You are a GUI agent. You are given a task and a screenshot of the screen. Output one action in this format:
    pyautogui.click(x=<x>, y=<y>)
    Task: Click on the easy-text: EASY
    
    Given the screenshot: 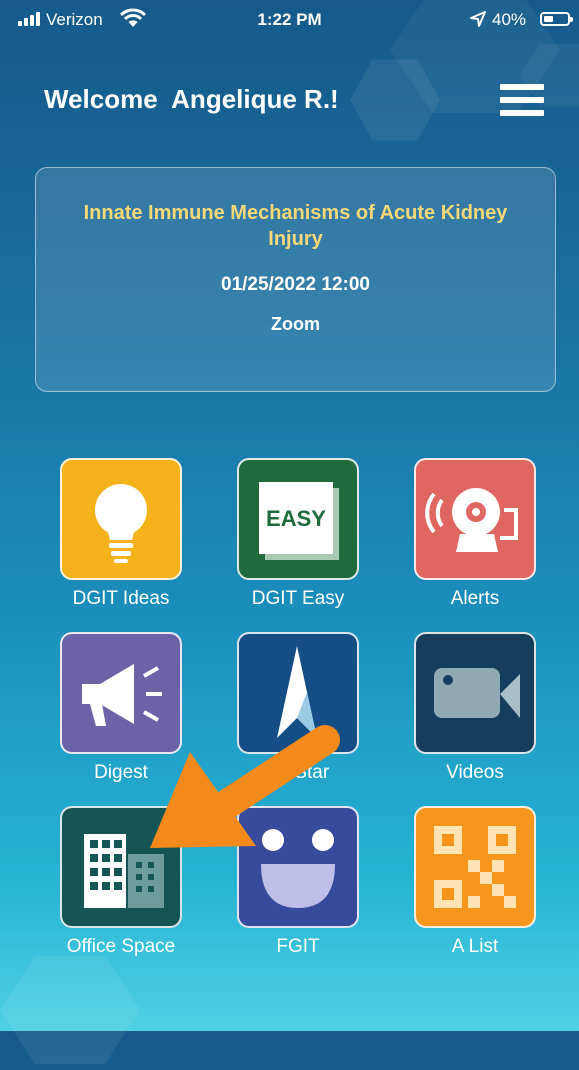 What is the action you would take?
    pyautogui.click(x=296, y=518)
    